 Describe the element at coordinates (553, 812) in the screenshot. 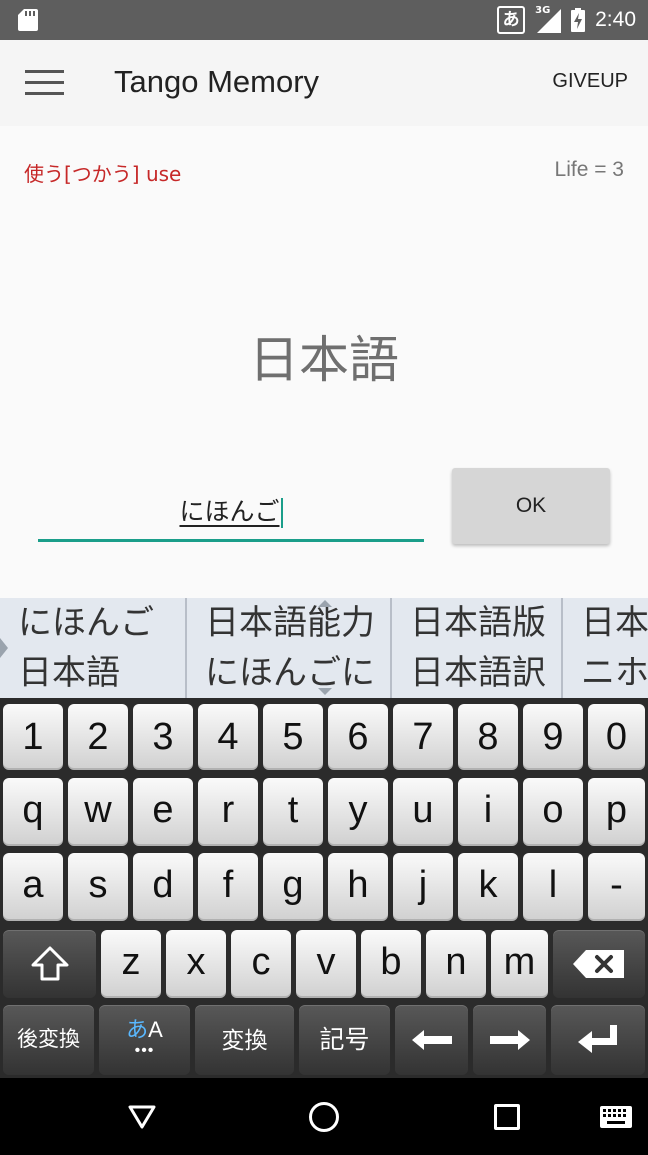

I see `key: o` at that location.